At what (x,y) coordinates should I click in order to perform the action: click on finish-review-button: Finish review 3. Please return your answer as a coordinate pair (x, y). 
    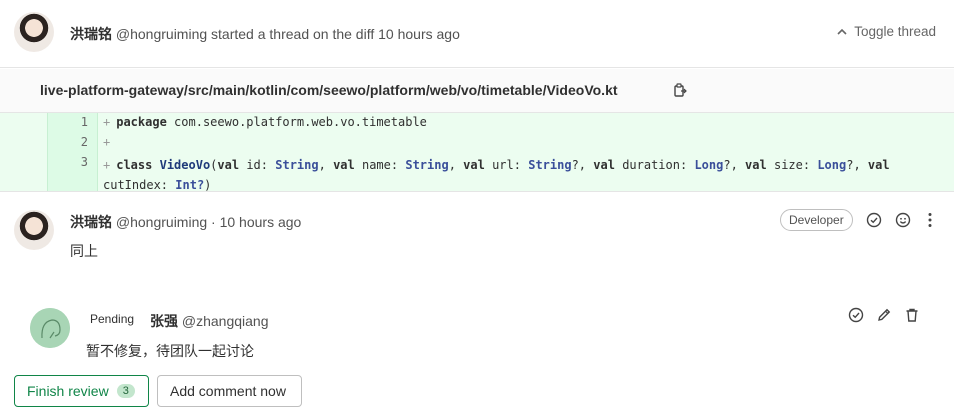
    Looking at the image, I should click on (81, 391).